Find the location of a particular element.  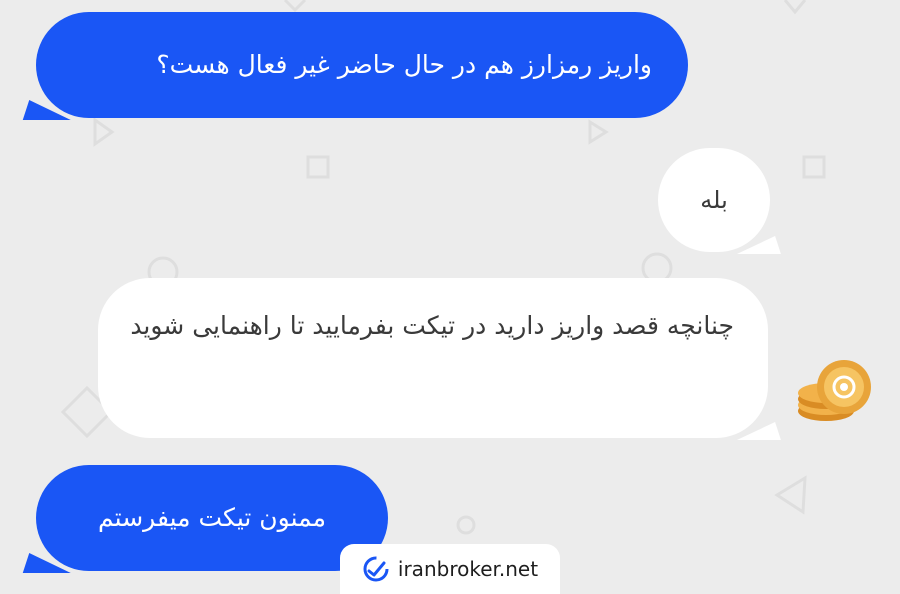

chart-check-icon is located at coordinates (376, 569).